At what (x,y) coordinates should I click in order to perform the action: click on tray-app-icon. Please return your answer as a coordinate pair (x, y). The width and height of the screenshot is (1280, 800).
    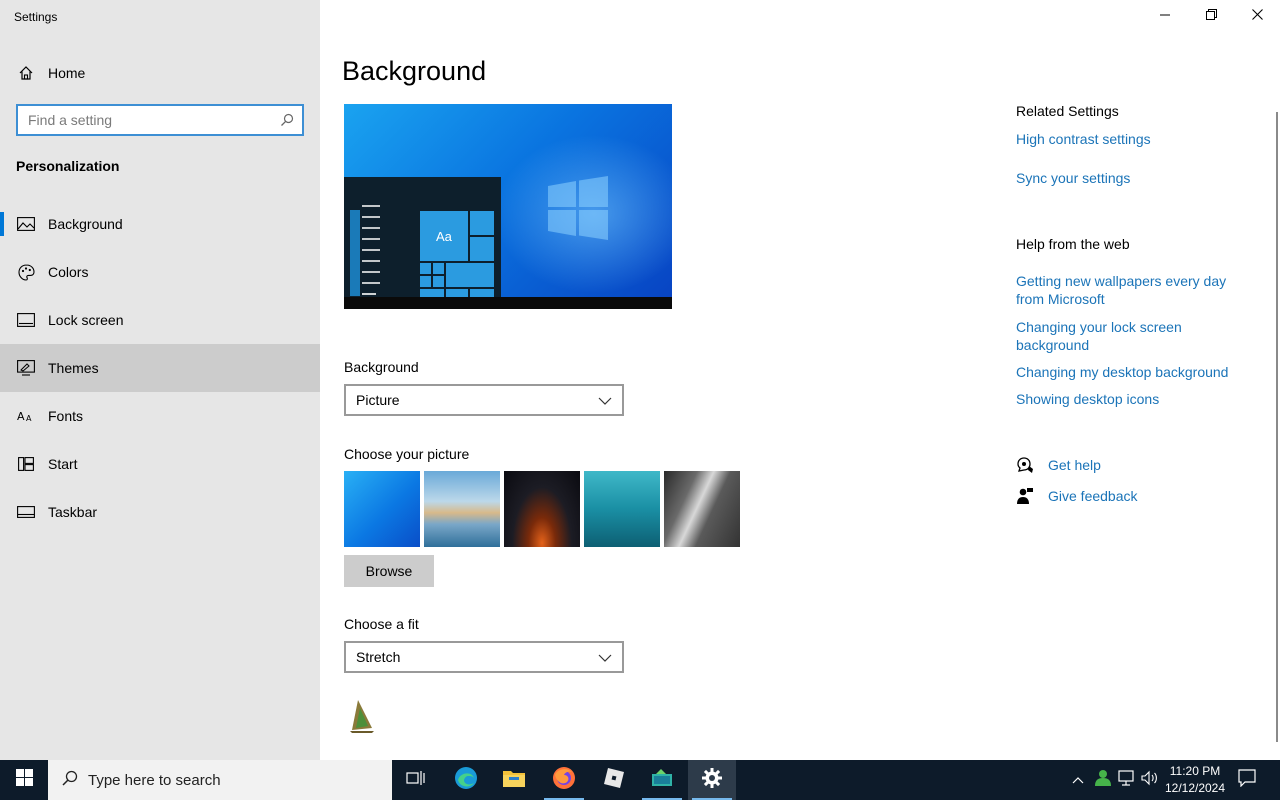
    Looking at the image, I should click on (1103, 780).